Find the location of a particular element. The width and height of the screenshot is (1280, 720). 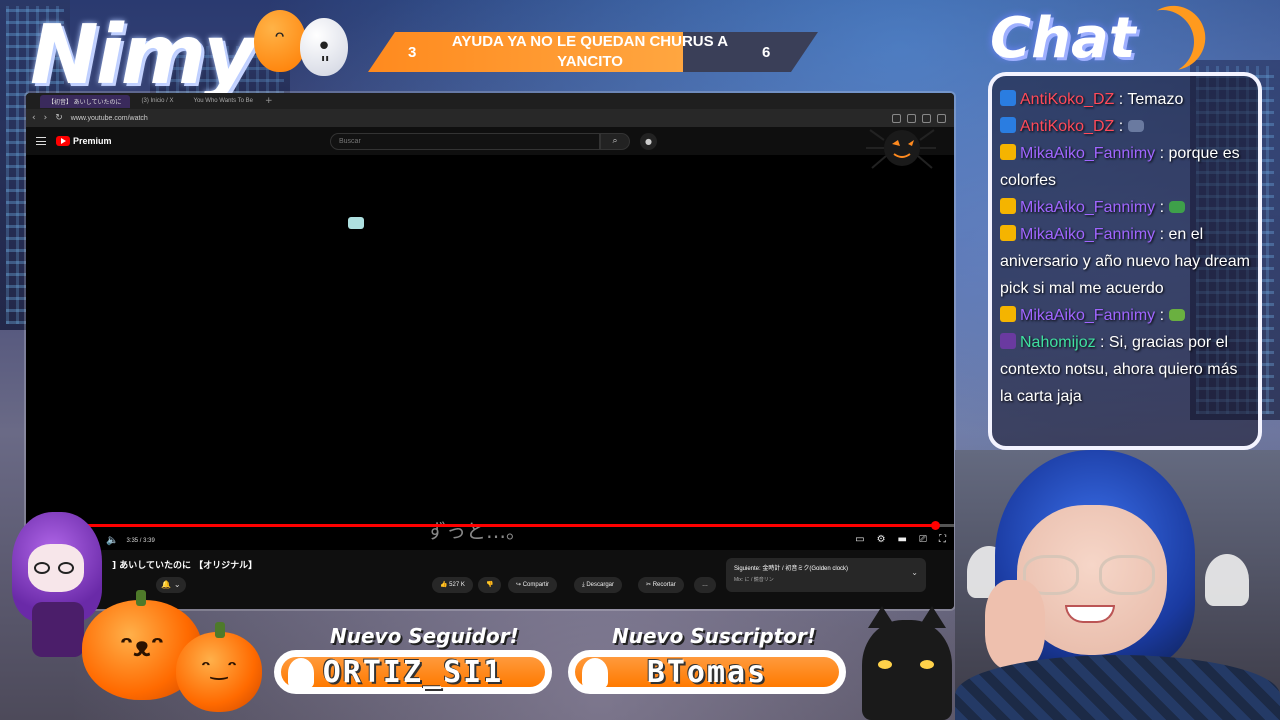

notification-bell-icon: 🔔 ⌄ is located at coordinates (171, 585).